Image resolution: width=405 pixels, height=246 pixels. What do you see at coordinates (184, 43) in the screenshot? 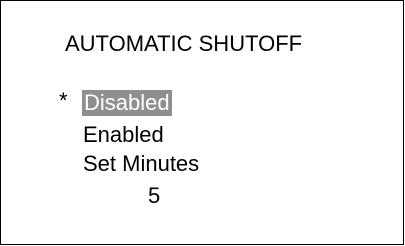
I see `screen-title: AUTOMATIC SHUTOFF` at bounding box center [184, 43].